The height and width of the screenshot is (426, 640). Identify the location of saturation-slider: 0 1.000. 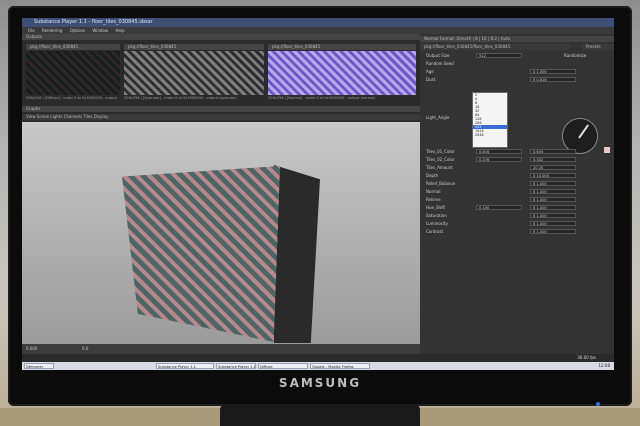
(553, 215).